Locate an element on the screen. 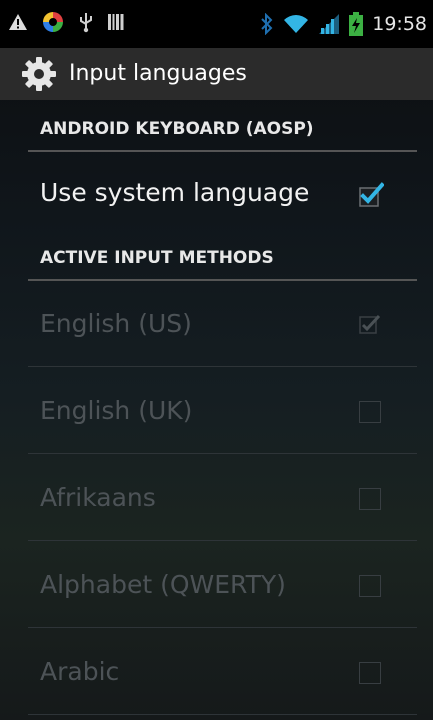 Image resolution: width=433 pixels, height=720 pixels. checkbox-checked is located at coordinates (371, 195).